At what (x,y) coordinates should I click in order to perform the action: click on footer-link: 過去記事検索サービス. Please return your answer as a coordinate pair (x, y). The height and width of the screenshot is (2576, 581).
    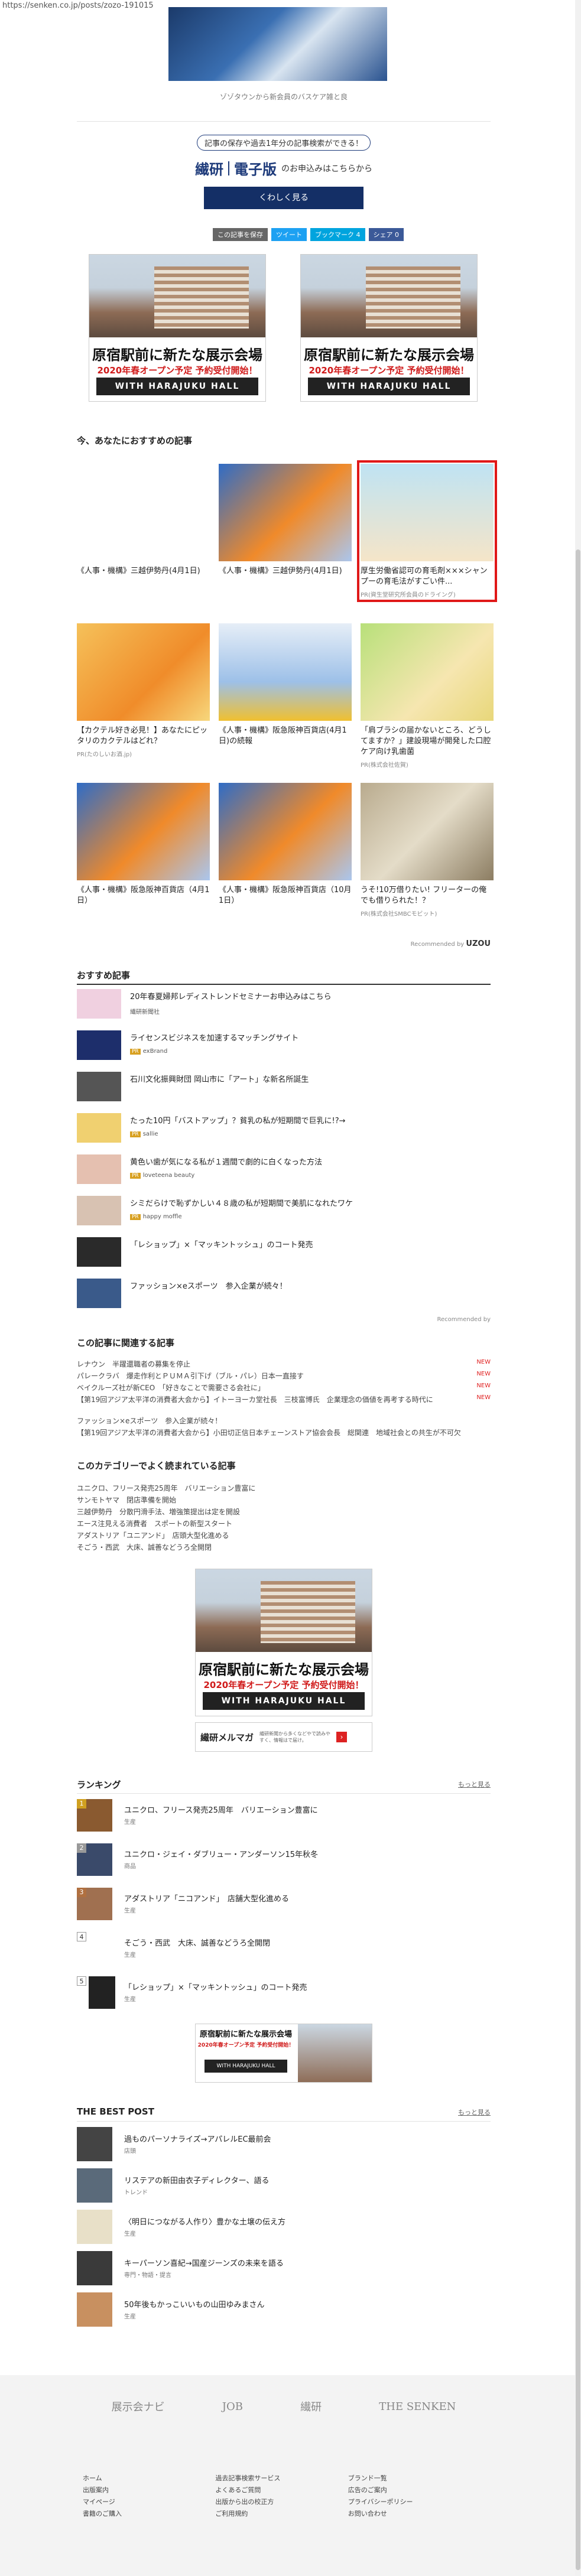
    Looking at the image, I should click on (281, 2478).